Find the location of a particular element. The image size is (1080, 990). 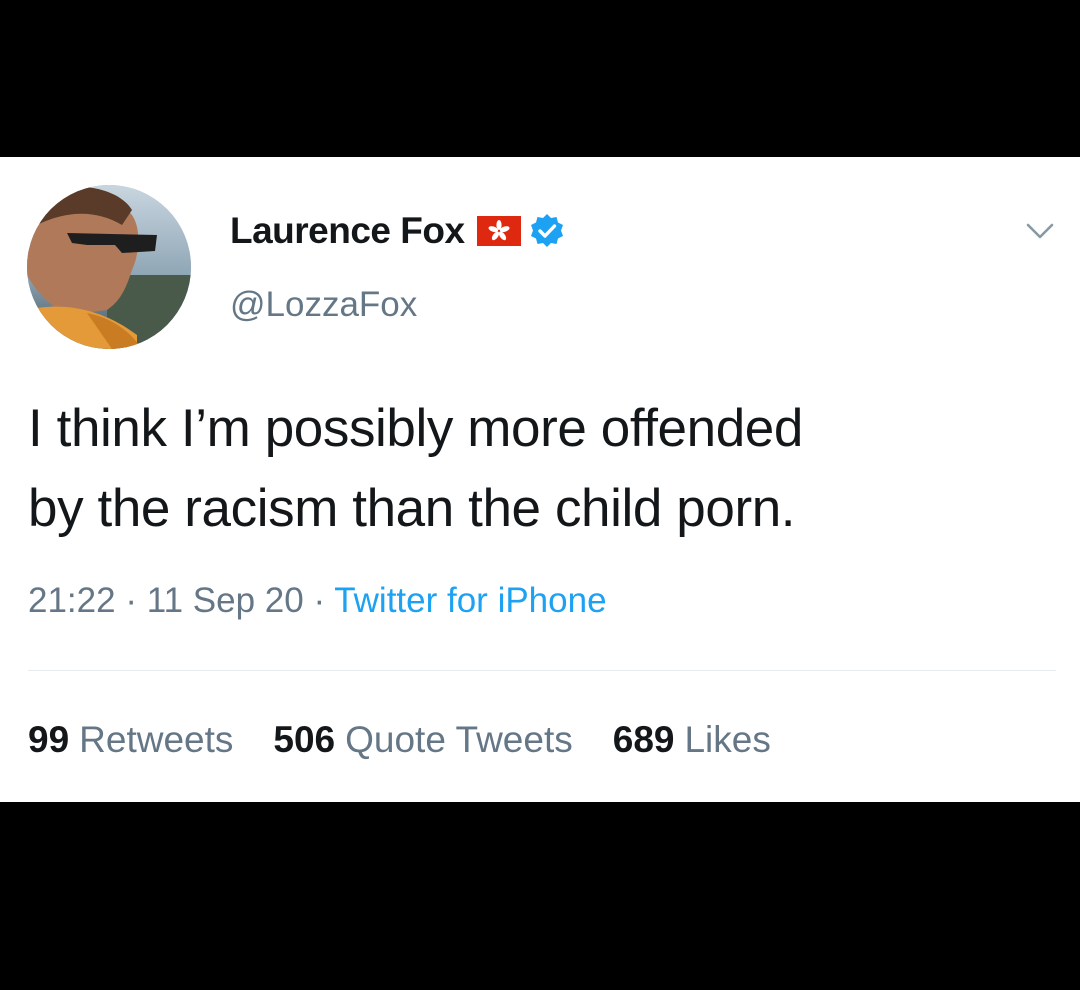

retweets-stat: 99 Retweets is located at coordinates (130, 740).